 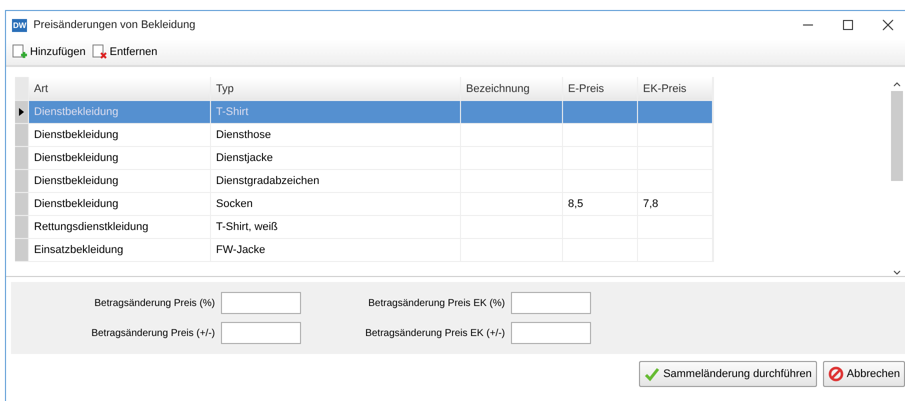 I want to click on table-cell: Dienstgradabzeichen, so click(x=268, y=181).